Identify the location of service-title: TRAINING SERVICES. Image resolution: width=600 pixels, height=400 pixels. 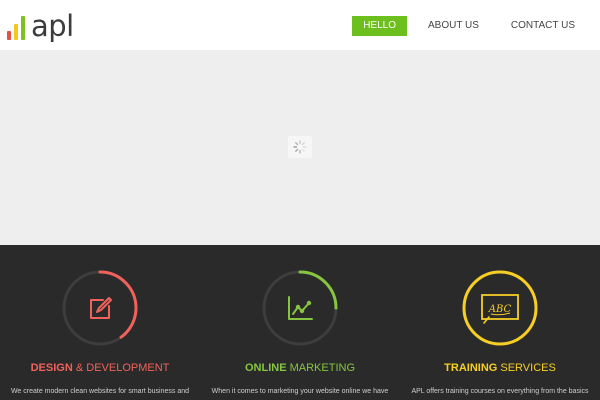
(500, 368).